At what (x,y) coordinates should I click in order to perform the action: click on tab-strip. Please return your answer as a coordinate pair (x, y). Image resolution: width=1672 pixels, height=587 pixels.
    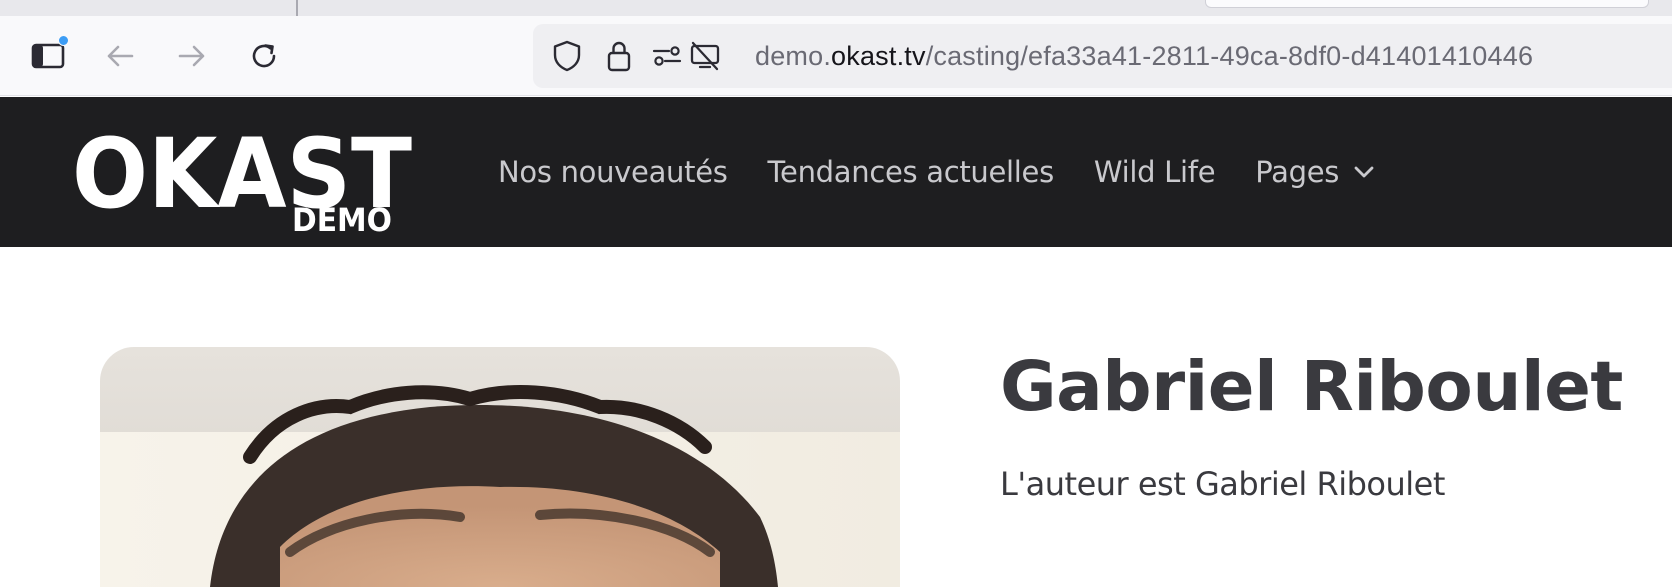
    Looking at the image, I should click on (836, 8).